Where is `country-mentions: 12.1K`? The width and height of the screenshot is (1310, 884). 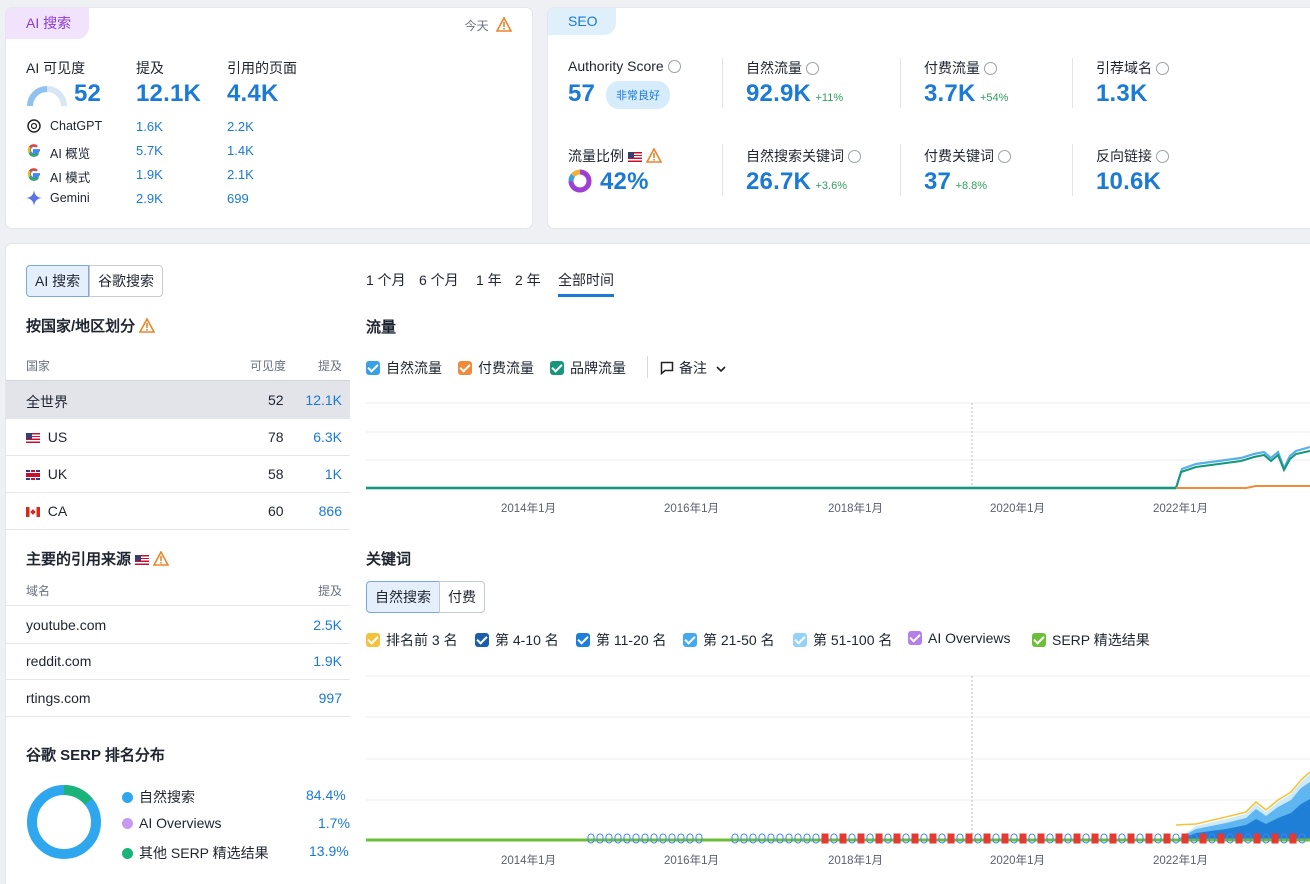 country-mentions: 12.1K is located at coordinates (323, 400).